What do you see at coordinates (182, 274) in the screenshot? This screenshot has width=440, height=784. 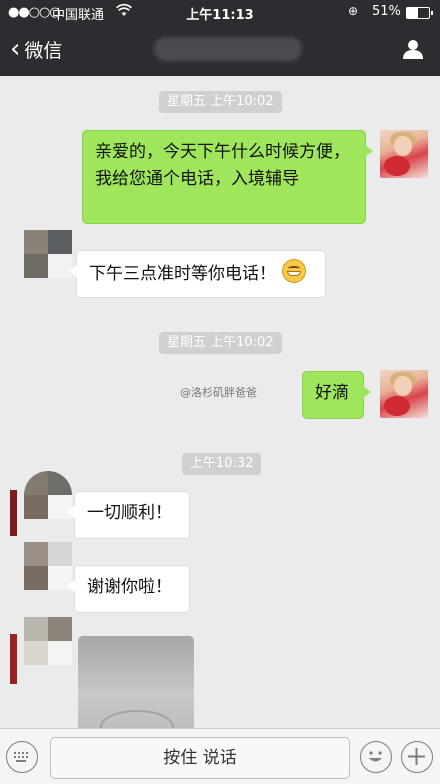 I see `message-text: 下午三点准时等你电话！` at bounding box center [182, 274].